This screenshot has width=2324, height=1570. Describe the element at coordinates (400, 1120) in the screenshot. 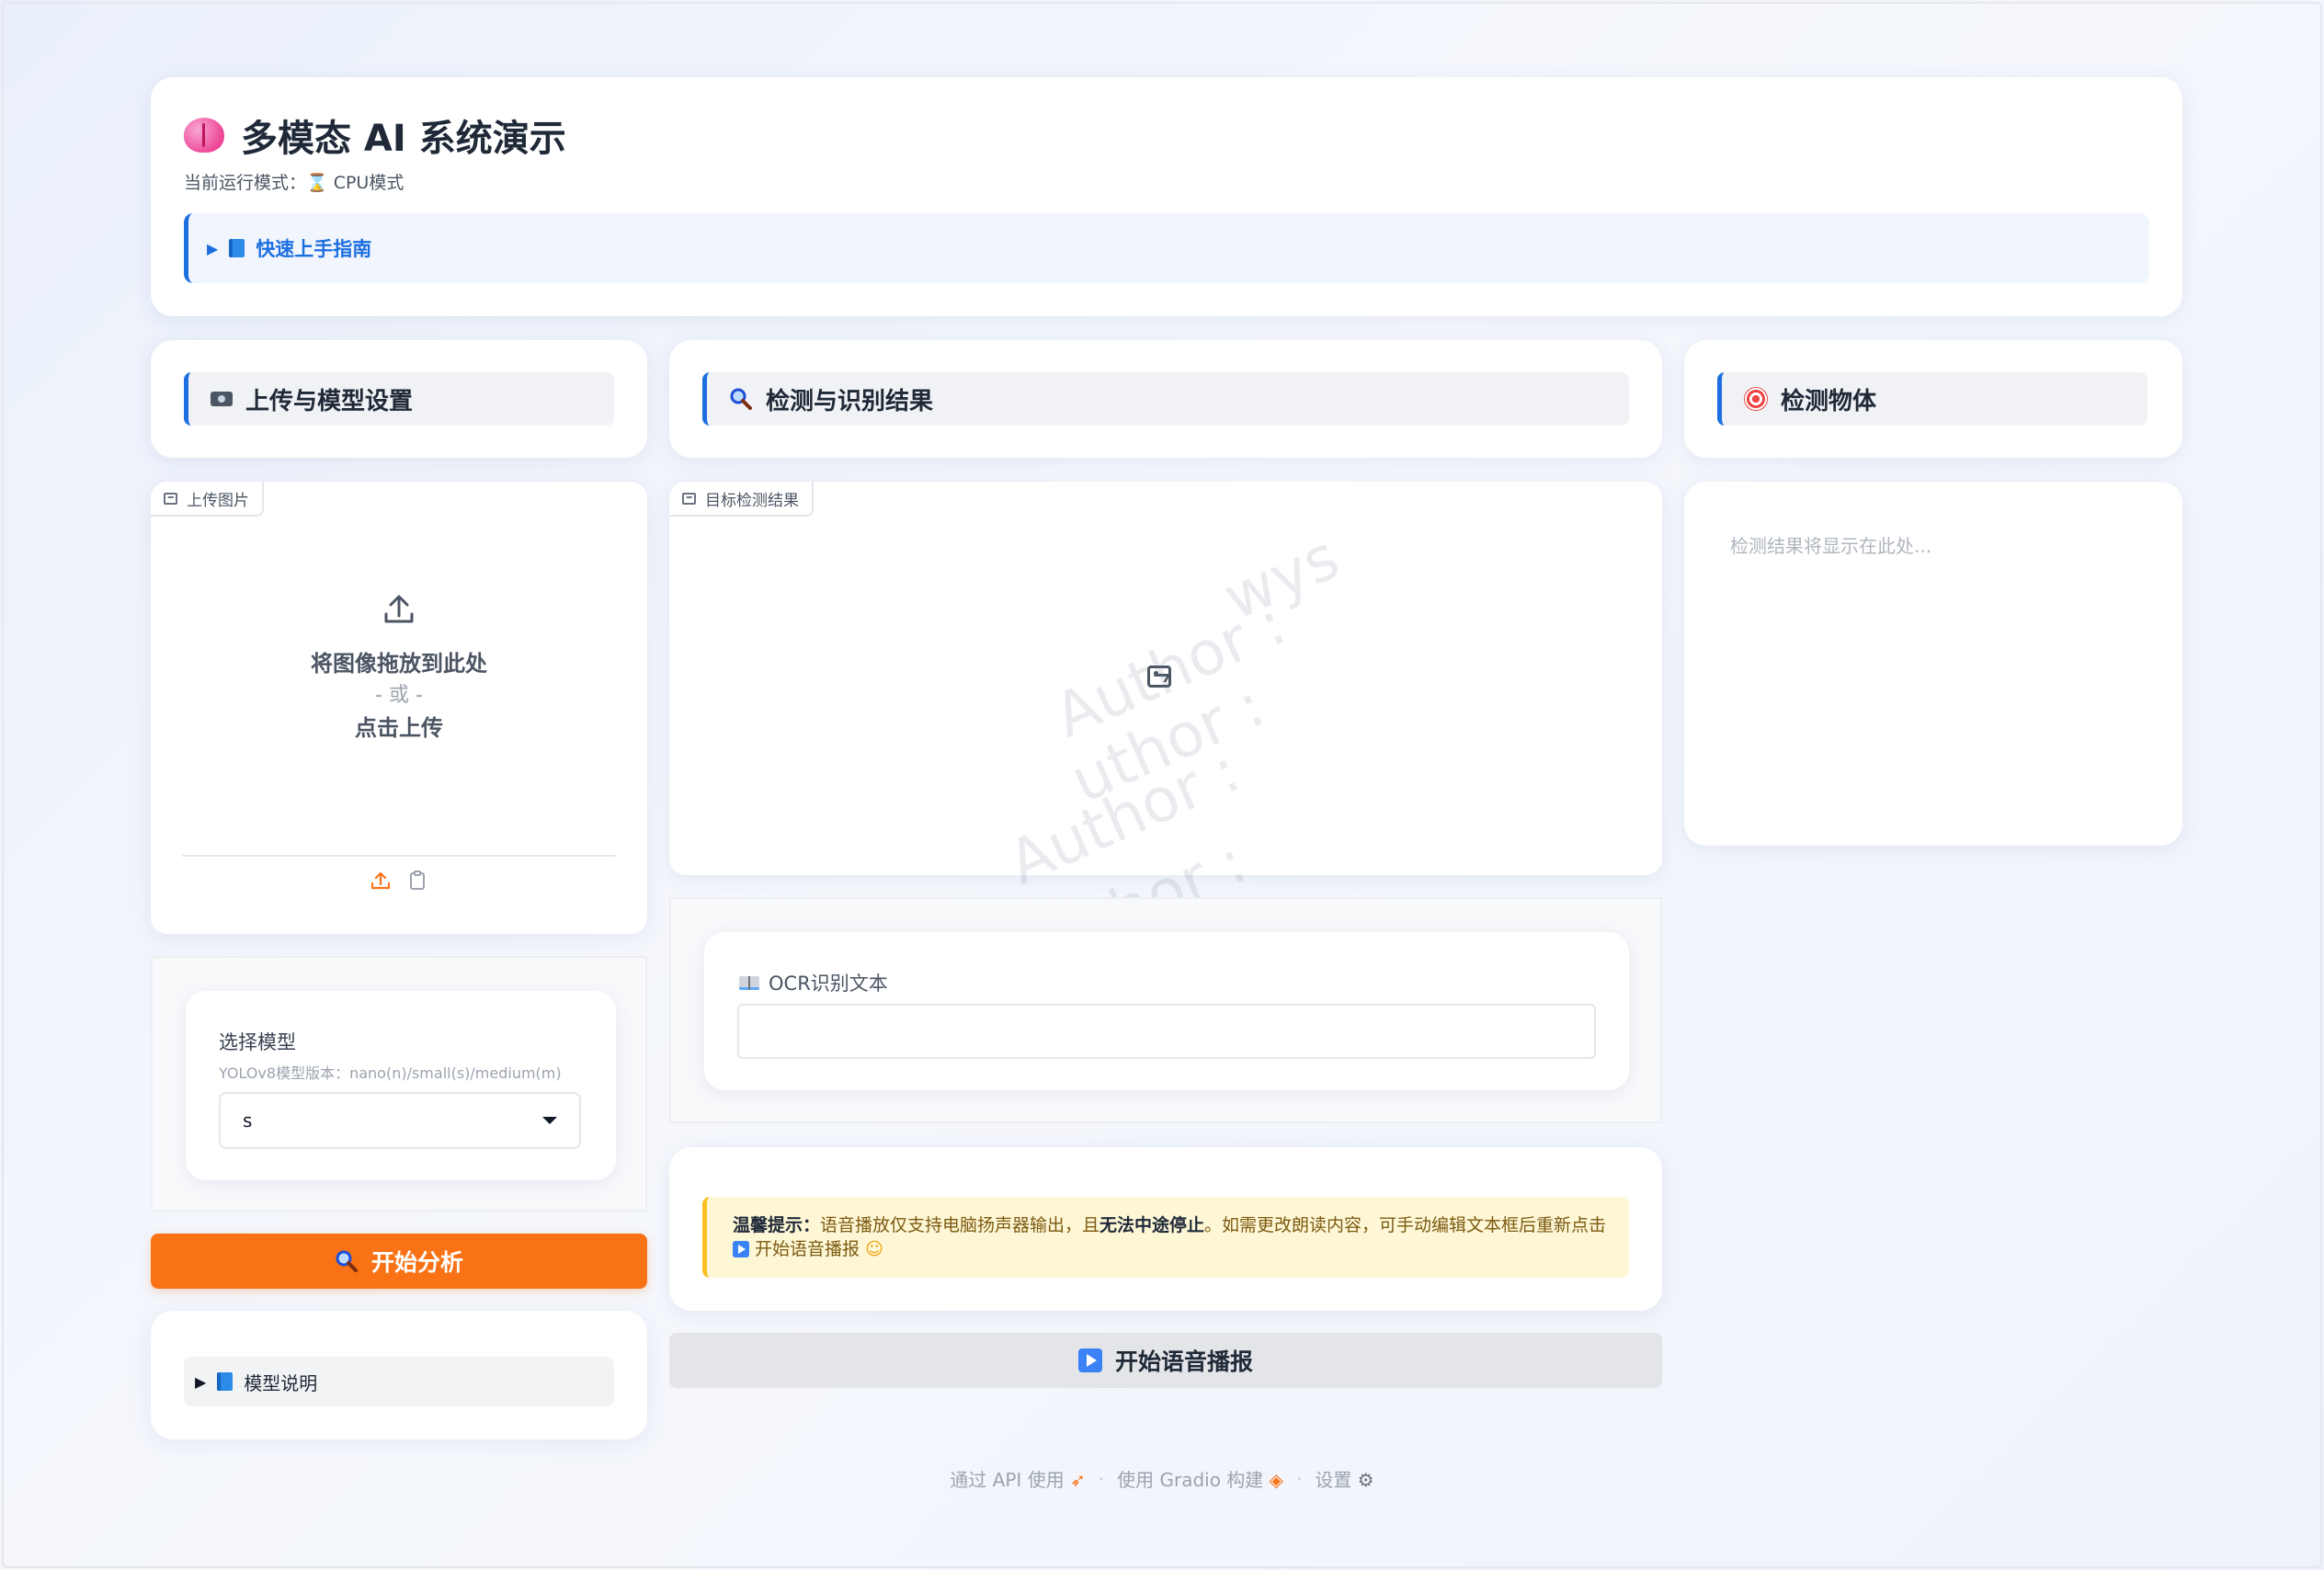

I see `model-dropdown: s` at that location.